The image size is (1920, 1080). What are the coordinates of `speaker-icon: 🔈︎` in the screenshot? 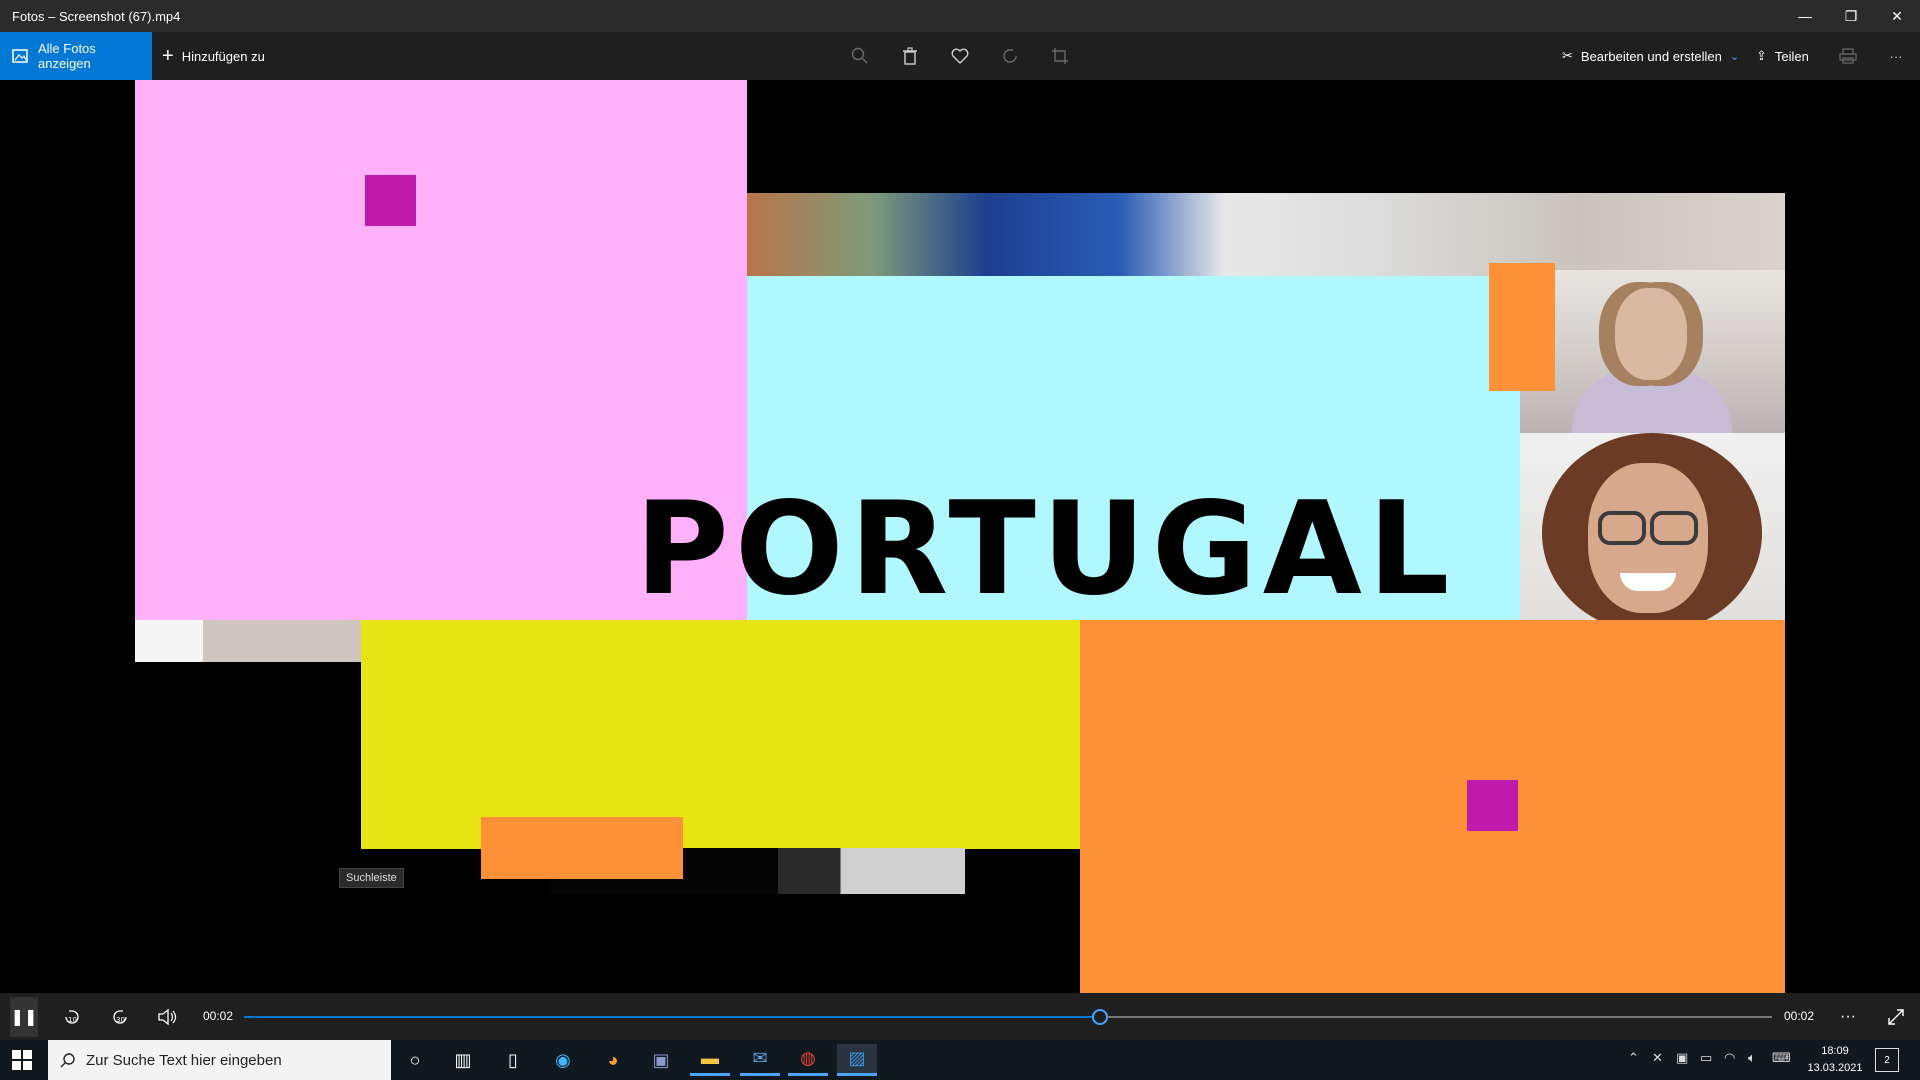 It's located at (1752, 1058).